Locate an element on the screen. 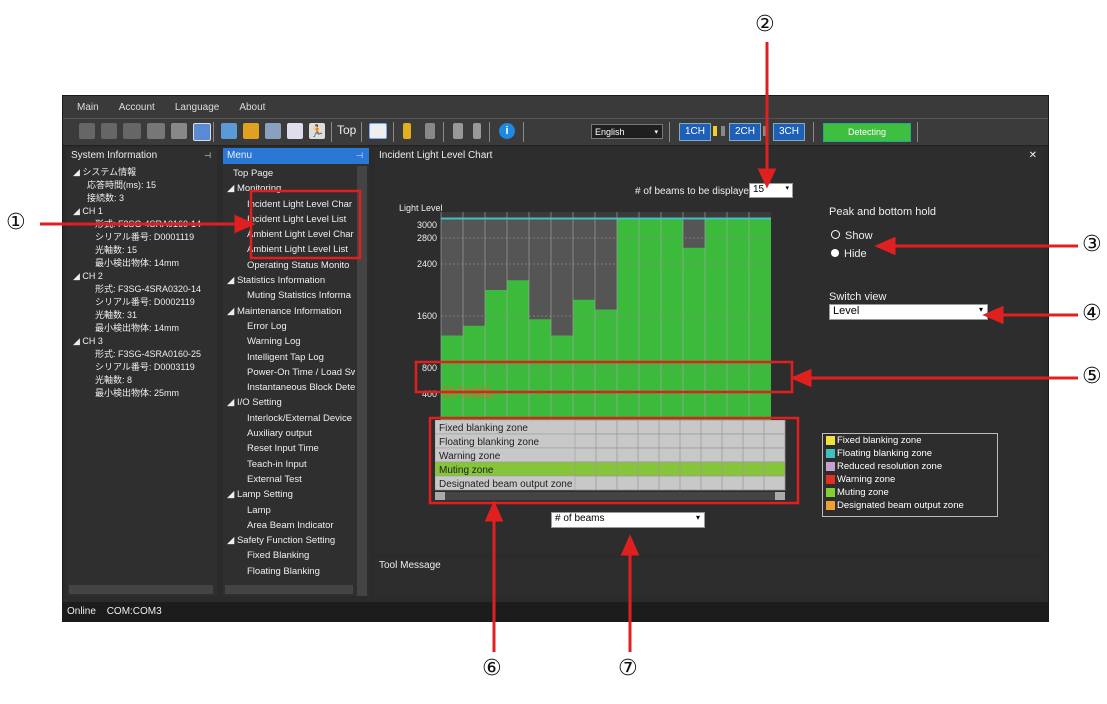 This screenshot has height=704, width=1107. language-select: English ▾ is located at coordinates (627, 131).